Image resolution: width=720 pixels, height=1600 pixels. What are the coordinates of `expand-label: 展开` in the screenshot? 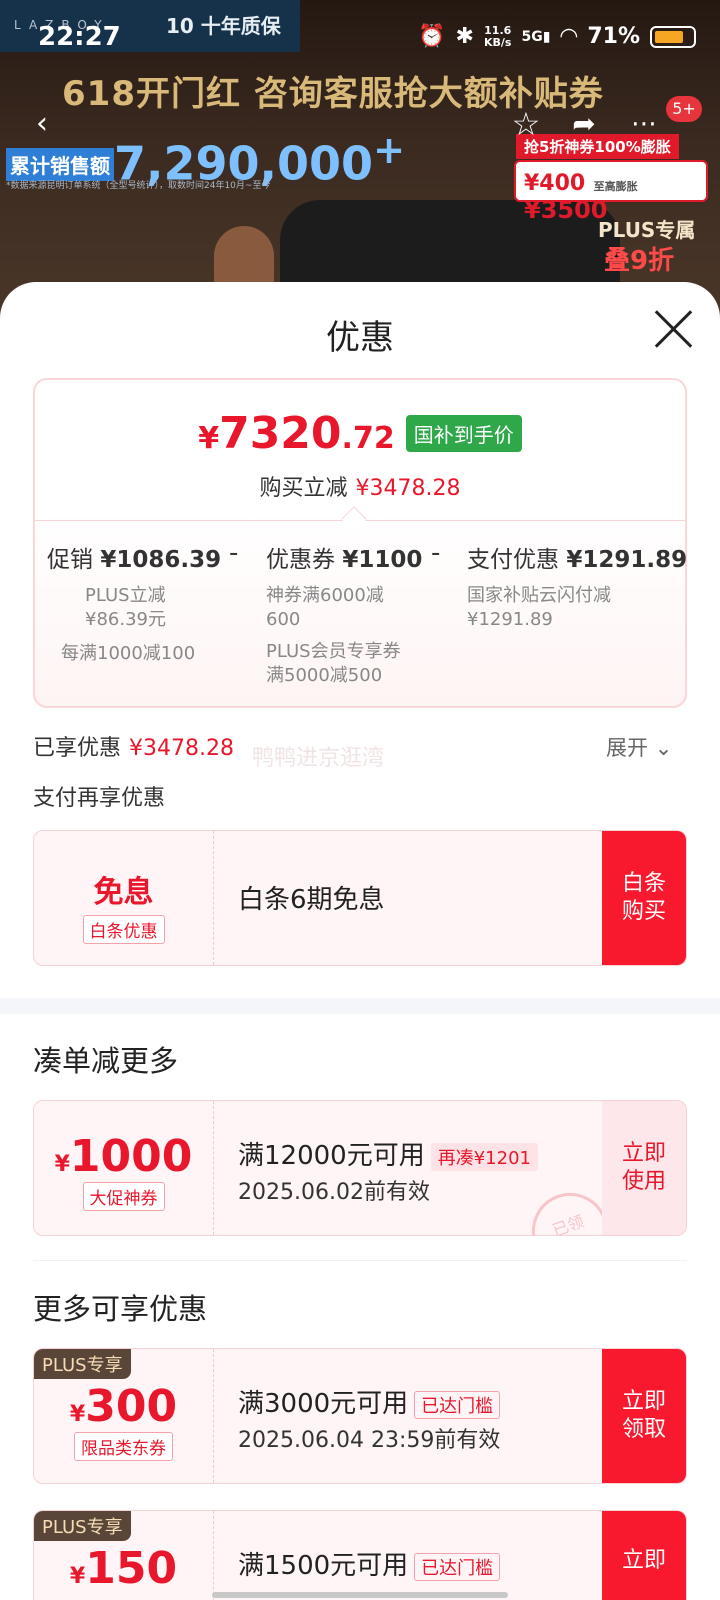 It's located at (627, 748).